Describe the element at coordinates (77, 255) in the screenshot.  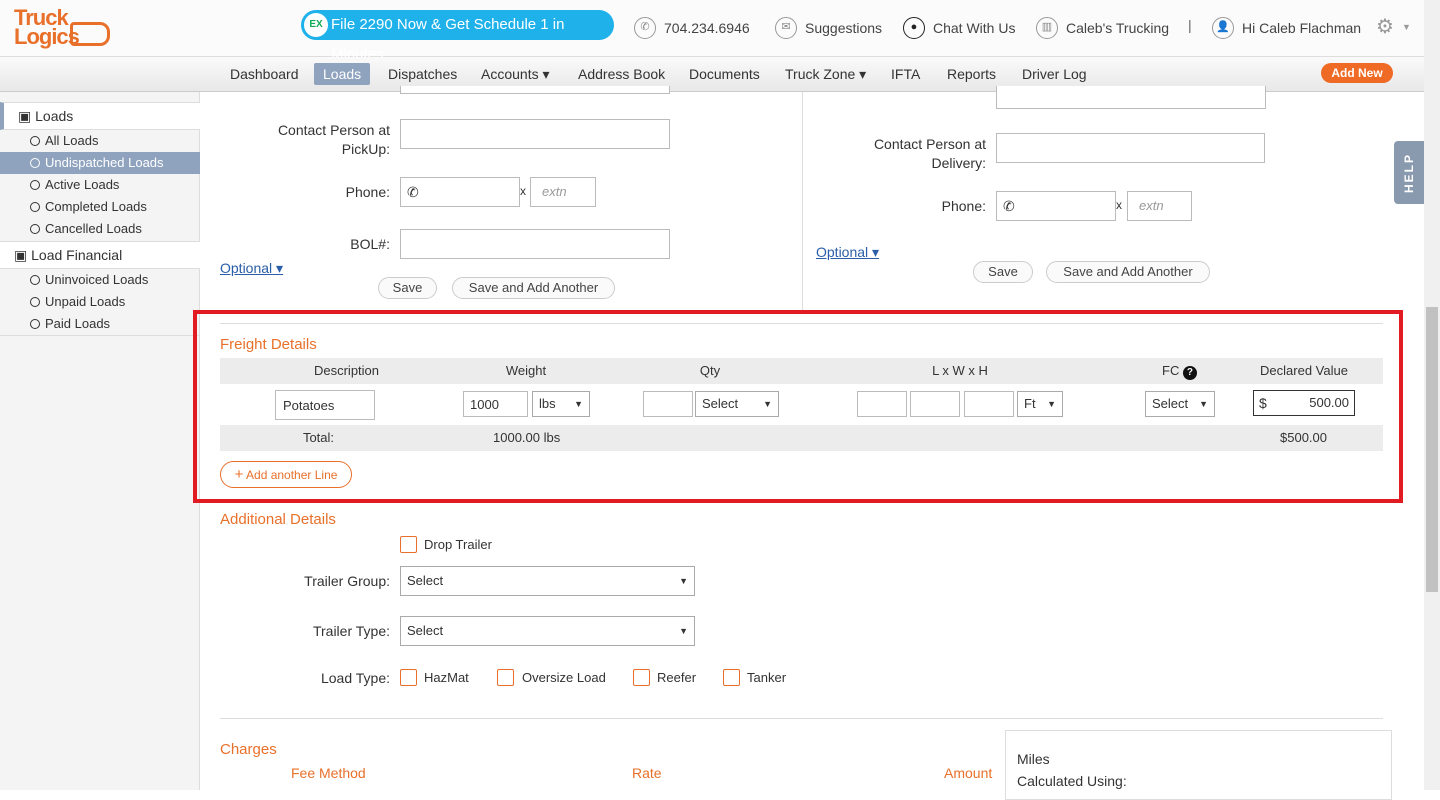
I see `sidebar-heading: Load Financial` at that location.